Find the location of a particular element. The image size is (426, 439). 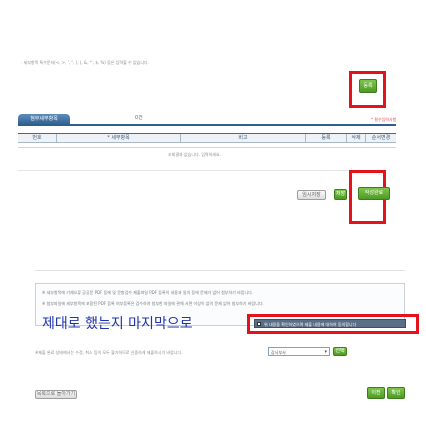

required-note: * 필수입력사항 is located at coordinates (384, 119).